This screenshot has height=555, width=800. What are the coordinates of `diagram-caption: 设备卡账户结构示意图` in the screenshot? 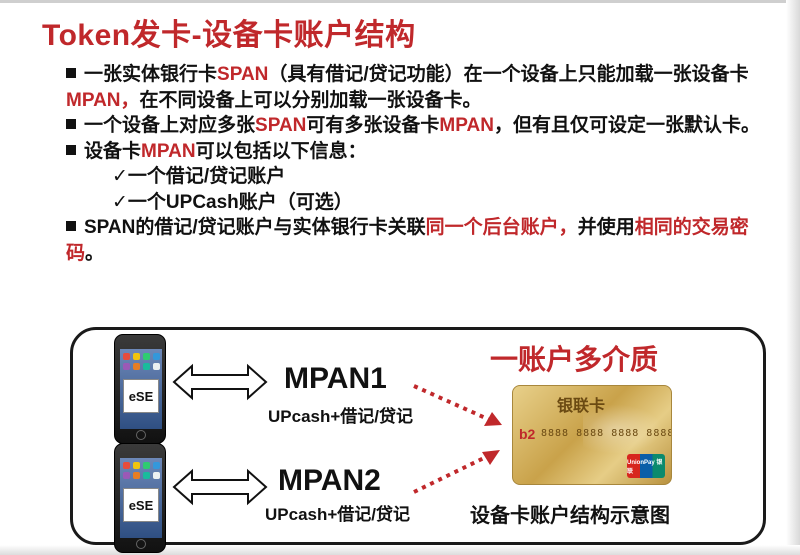 It's located at (570, 516).